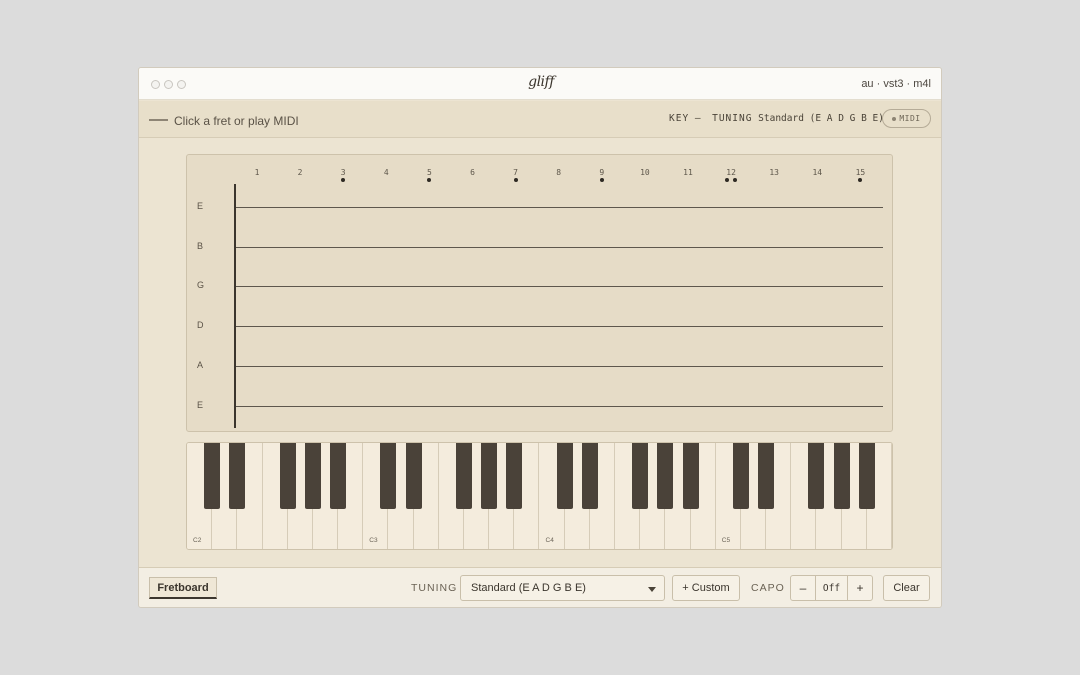  What do you see at coordinates (768, 588) in the screenshot?
I see `capo-label: CAPO` at bounding box center [768, 588].